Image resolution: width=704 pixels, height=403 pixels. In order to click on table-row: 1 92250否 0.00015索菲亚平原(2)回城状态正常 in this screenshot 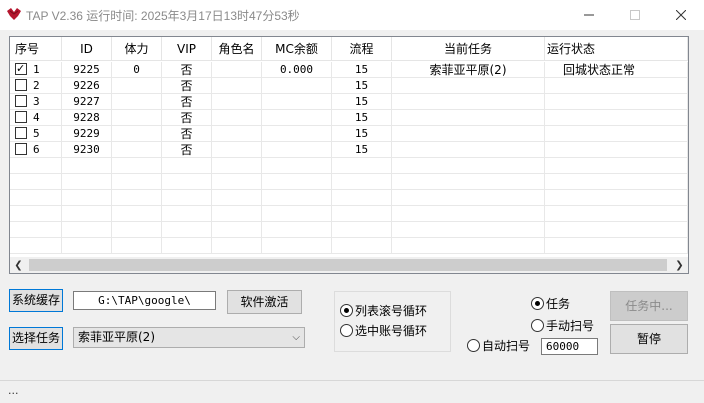, I will do `click(349, 70)`.